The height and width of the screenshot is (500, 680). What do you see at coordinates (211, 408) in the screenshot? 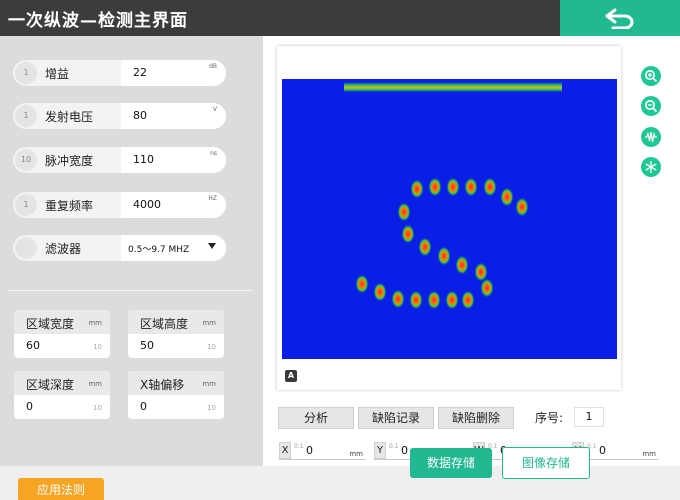
I see `x-offset-step: 10` at bounding box center [211, 408].